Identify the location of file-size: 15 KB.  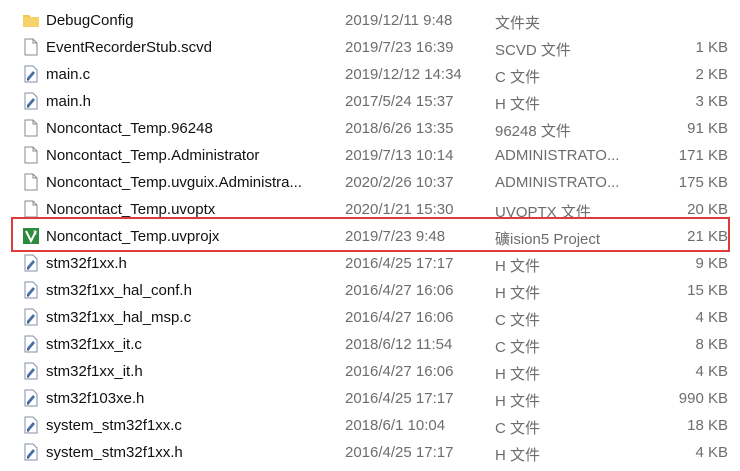
(707, 290).